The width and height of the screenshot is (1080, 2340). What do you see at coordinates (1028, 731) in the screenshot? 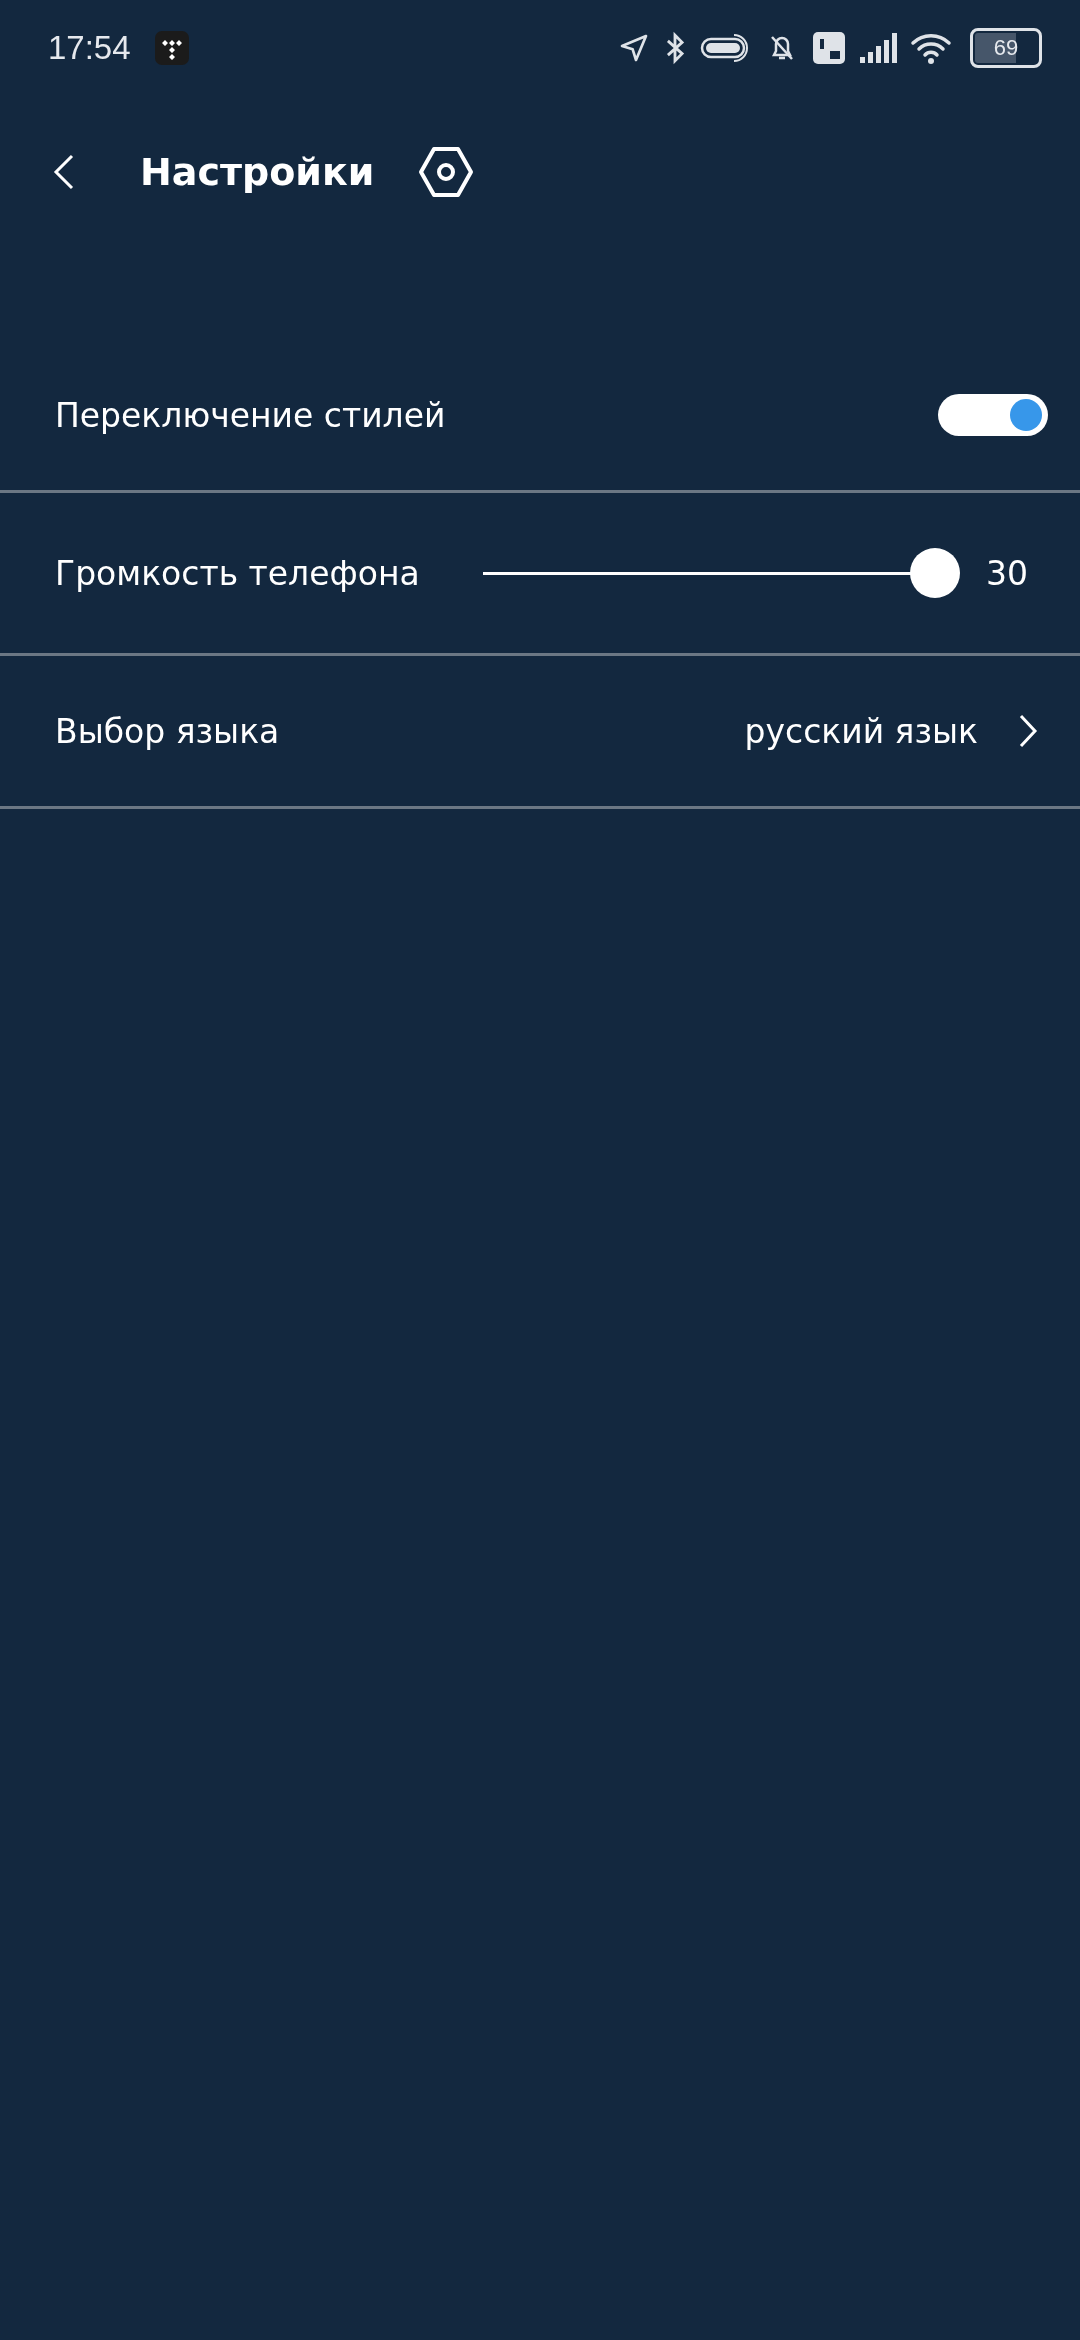
I see `chevron-right-icon` at bounding box center [1028, 731].